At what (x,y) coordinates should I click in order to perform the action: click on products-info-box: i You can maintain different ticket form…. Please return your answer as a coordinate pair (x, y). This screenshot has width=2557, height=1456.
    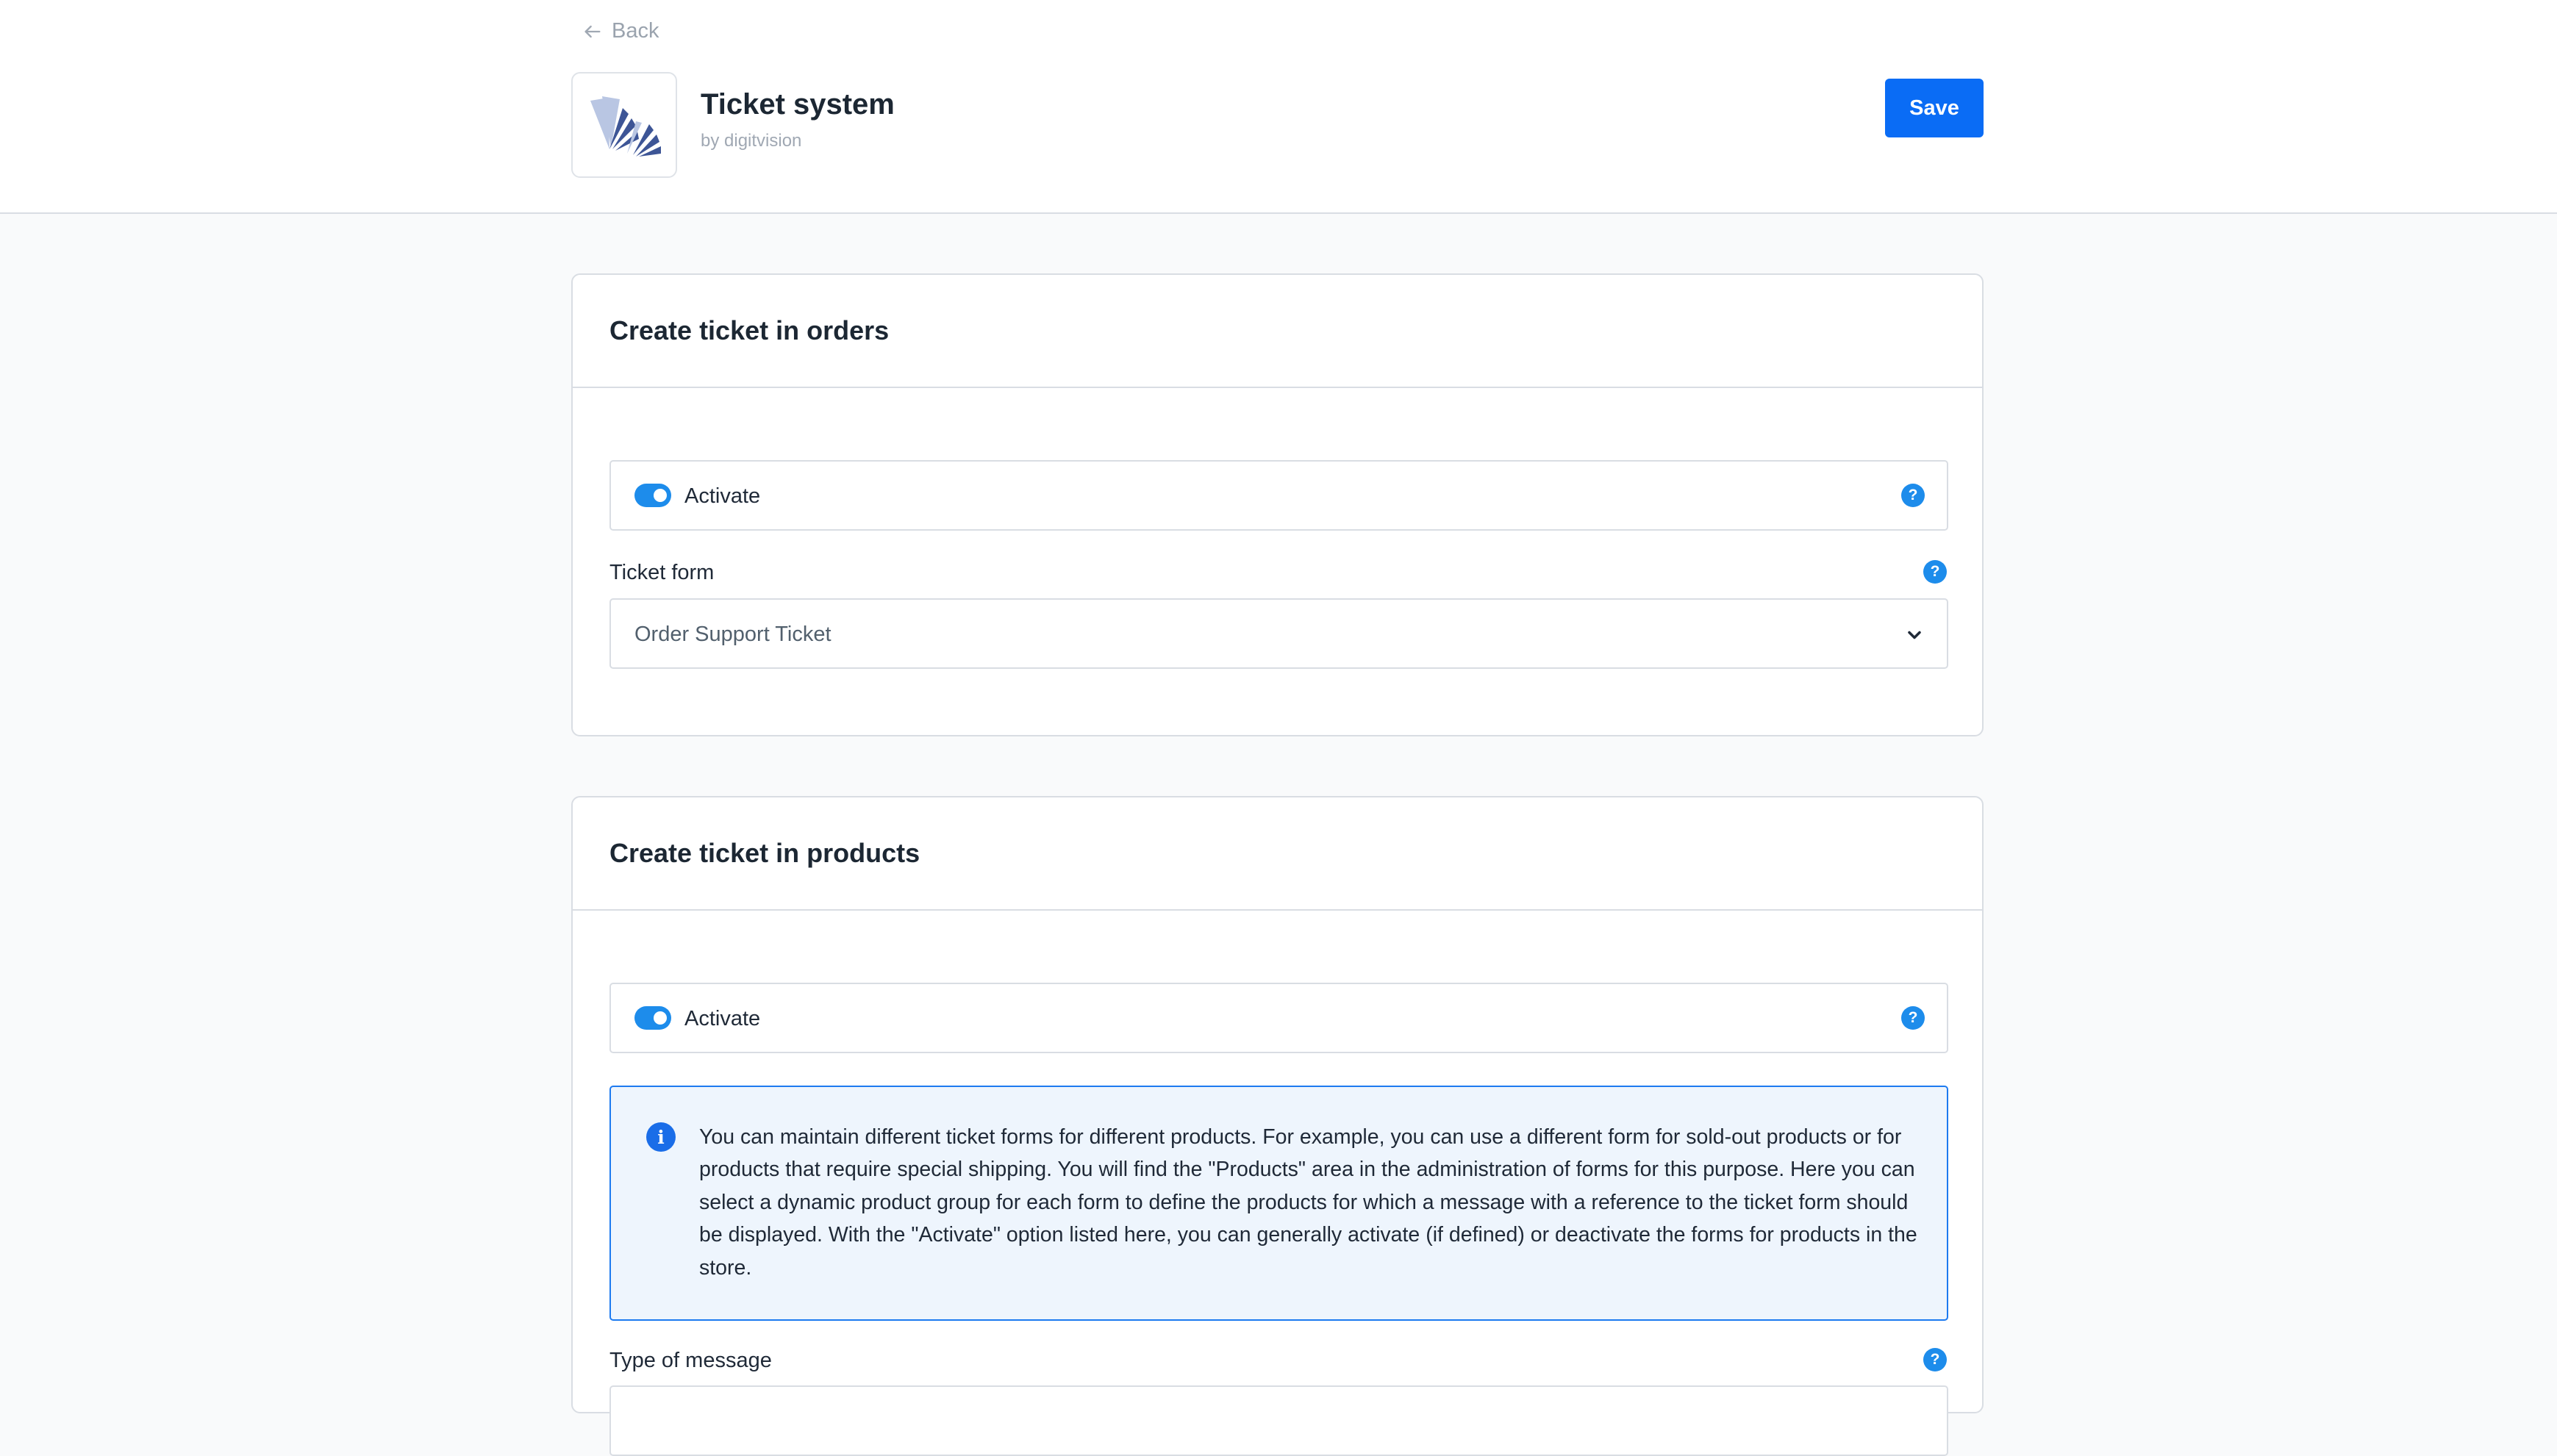
    Looking at the image, I should click on (1278, 1203).